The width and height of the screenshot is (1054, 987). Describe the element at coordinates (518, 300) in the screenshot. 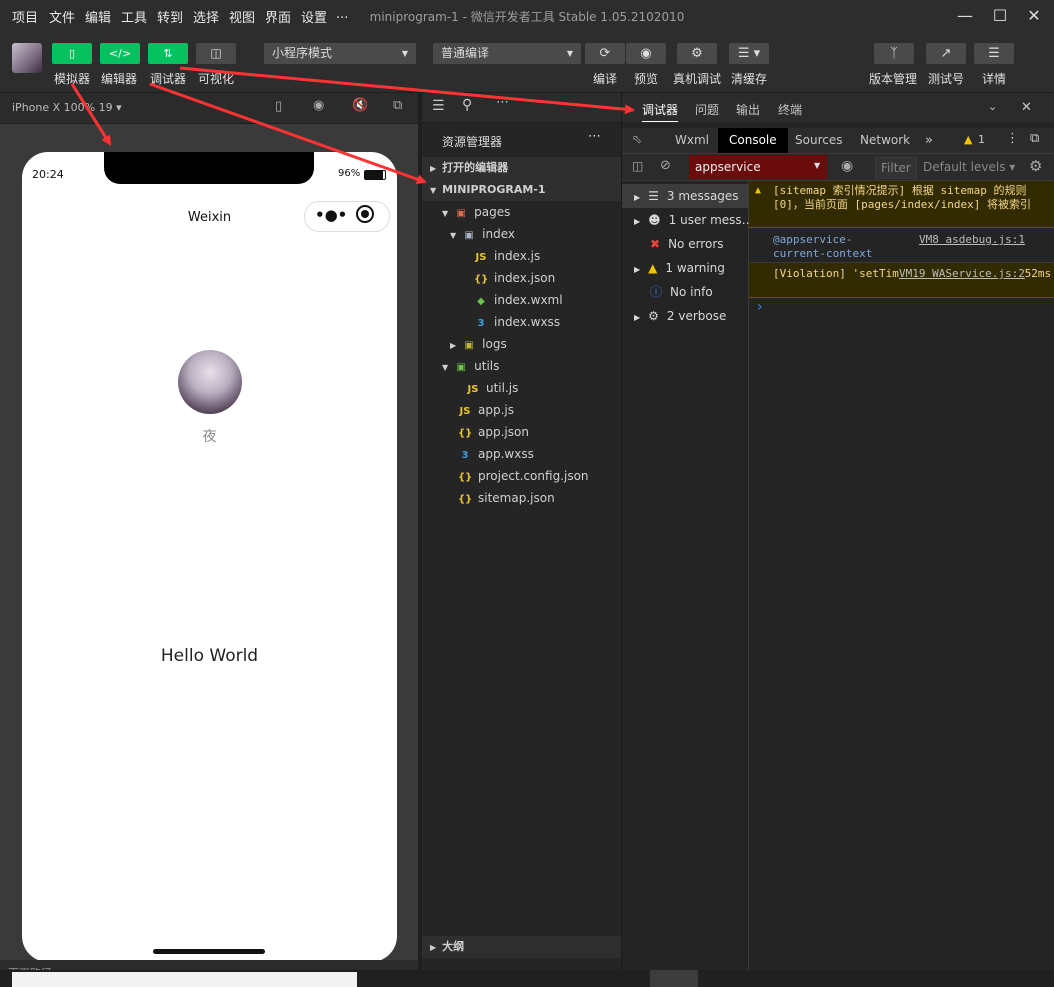

I see `file-index-wxml: ◆ index.wxml` at that location.